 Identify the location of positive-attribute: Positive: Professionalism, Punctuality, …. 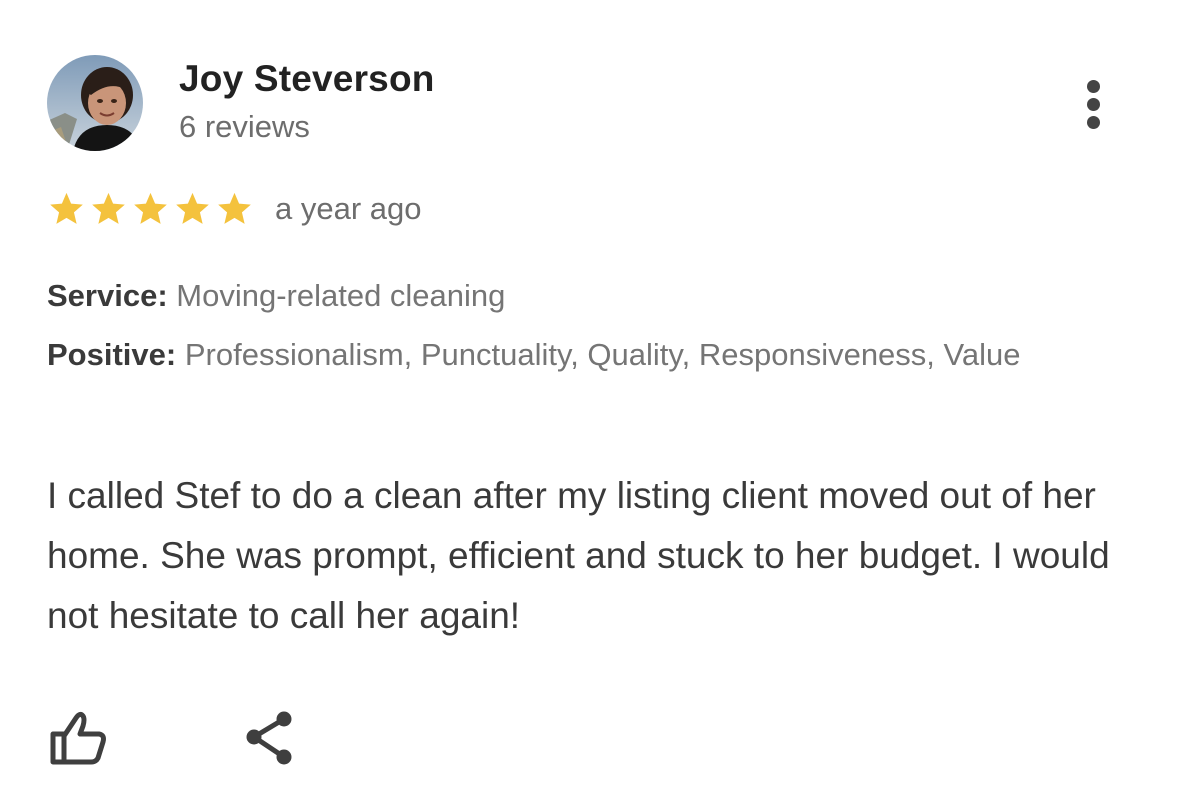
(587, 355).